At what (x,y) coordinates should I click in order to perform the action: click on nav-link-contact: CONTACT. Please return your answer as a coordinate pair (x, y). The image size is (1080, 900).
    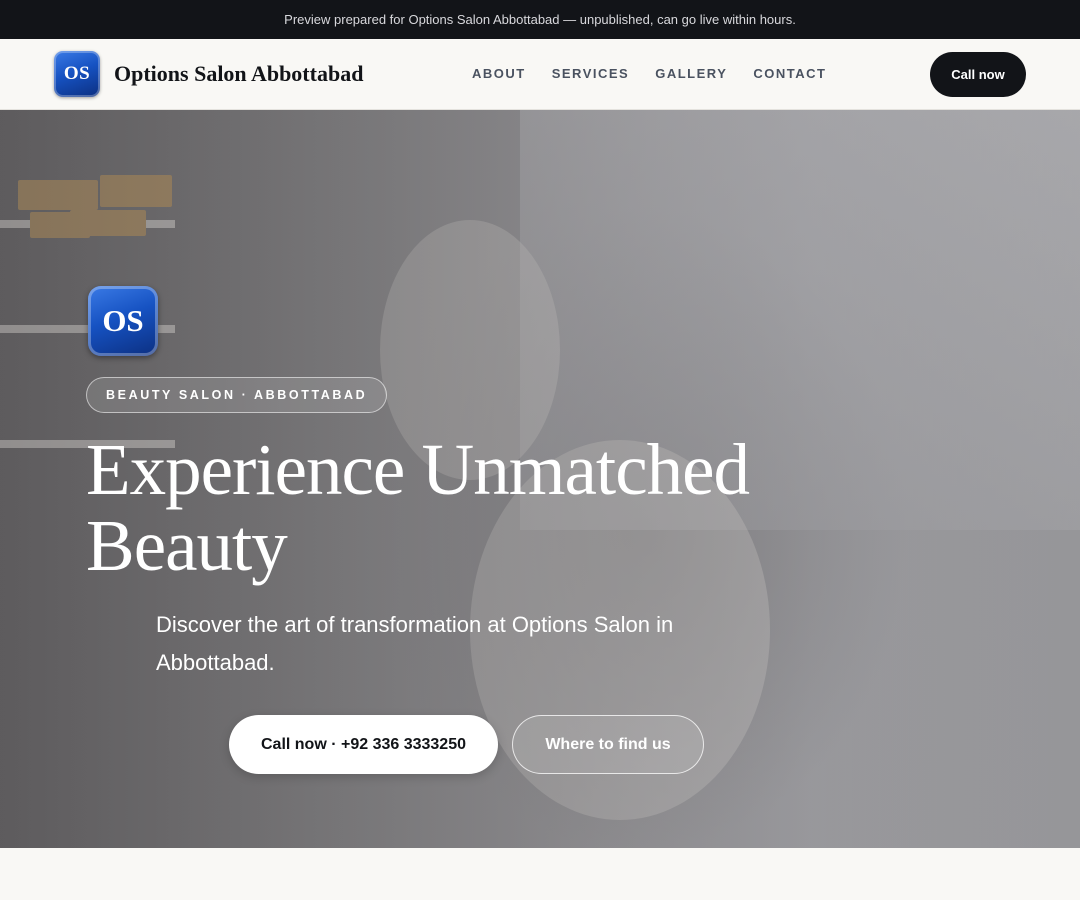
    Looking at the image, I should click on (789, 73).